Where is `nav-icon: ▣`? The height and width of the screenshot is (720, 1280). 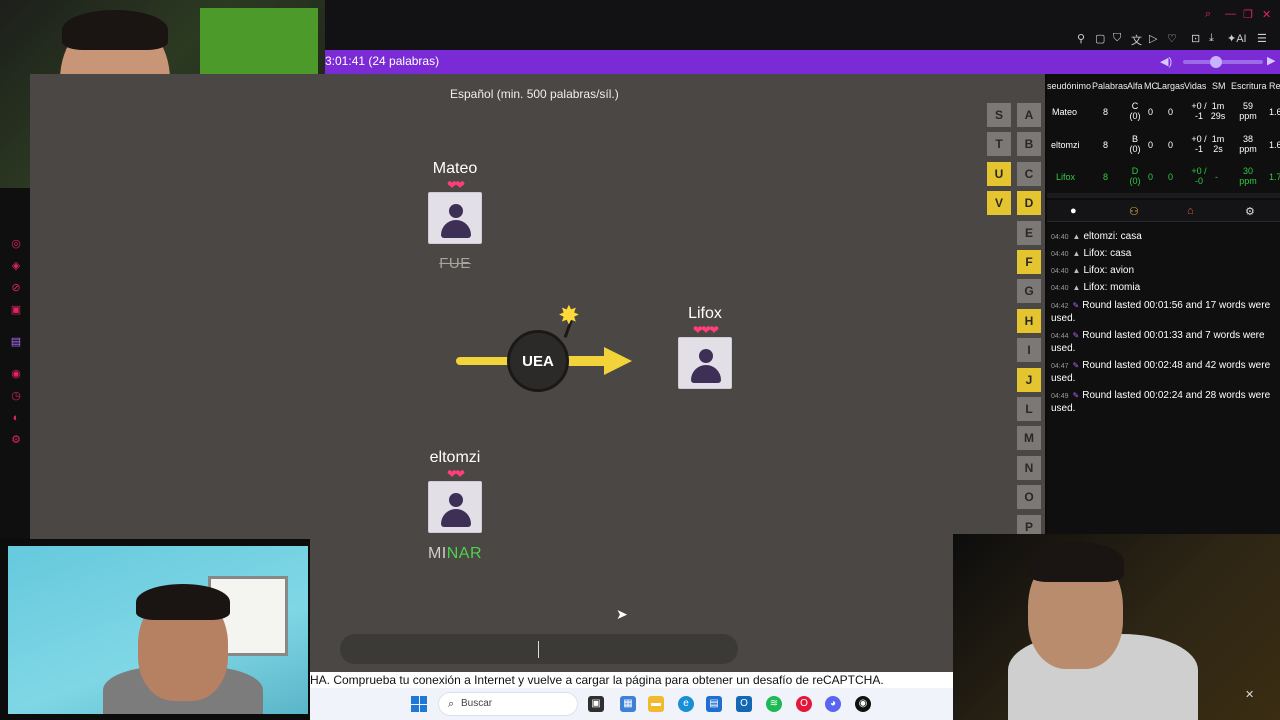 nav-icon: ▣ is located at coordinates (16, 310).